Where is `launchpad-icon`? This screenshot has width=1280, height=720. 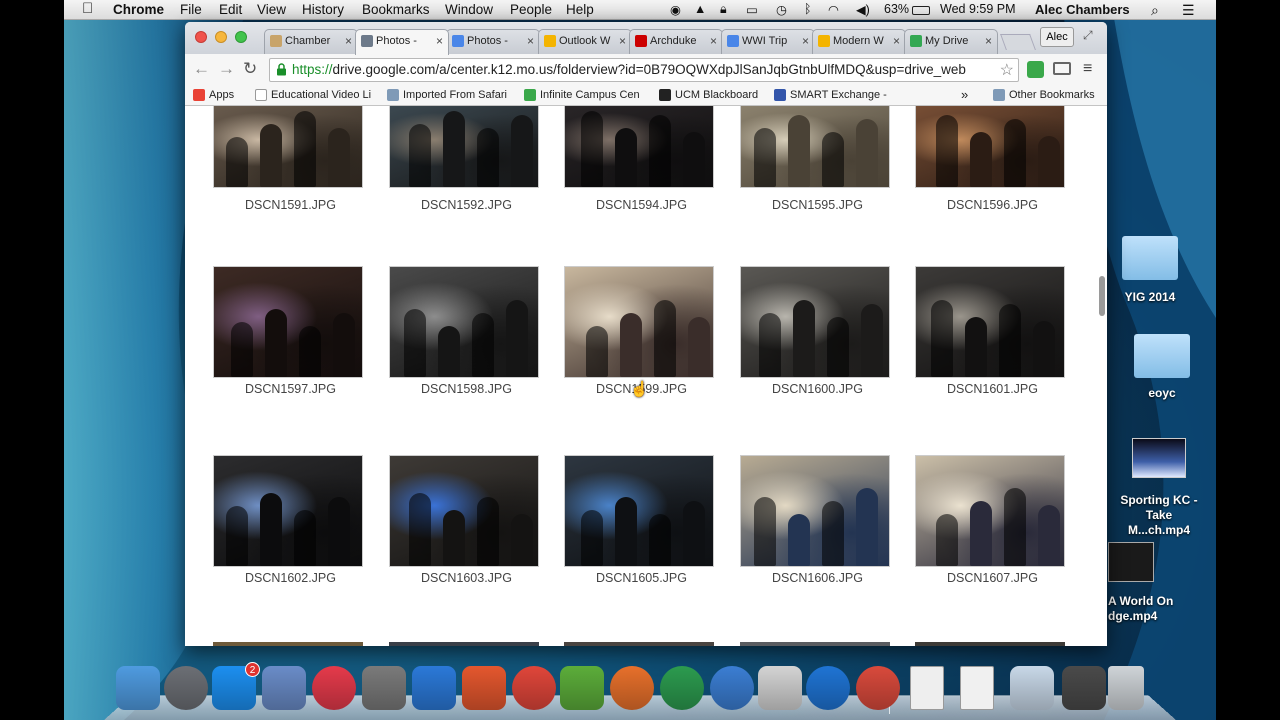 launchpad-icon is located at coordinates (186, 688).